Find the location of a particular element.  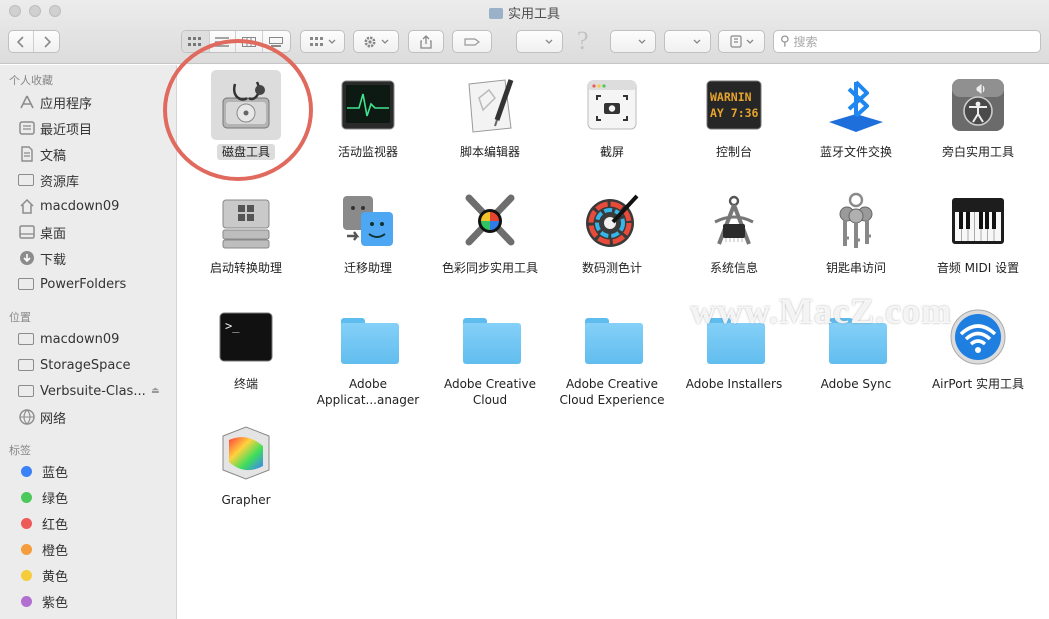

console-icon: WARNIN AY 7:36 is located at coordinates (734, 105).